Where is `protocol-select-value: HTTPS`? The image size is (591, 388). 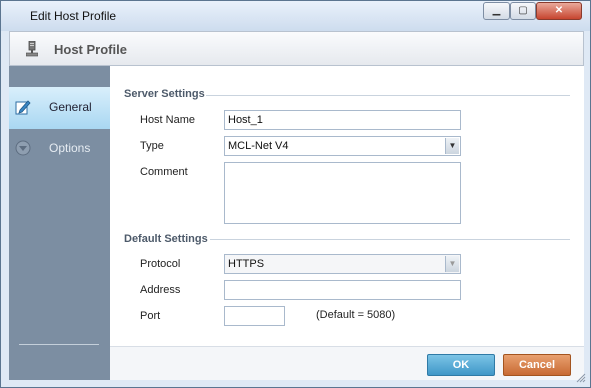 protocol-select-value: HTTPS is located at coordinates (246, 264).